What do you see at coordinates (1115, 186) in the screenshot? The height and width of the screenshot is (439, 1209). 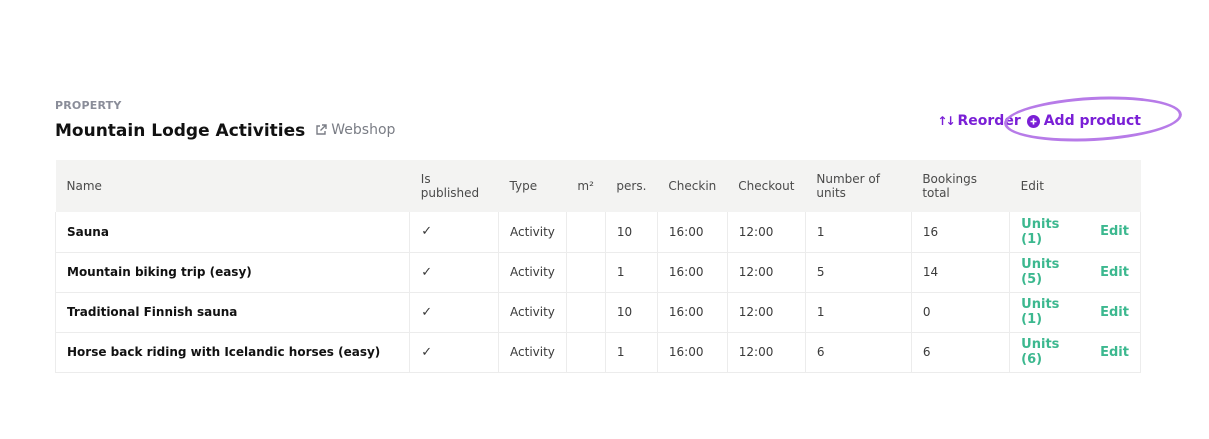 I see `col-edit-spacer` at bounding box center [1115, 186].